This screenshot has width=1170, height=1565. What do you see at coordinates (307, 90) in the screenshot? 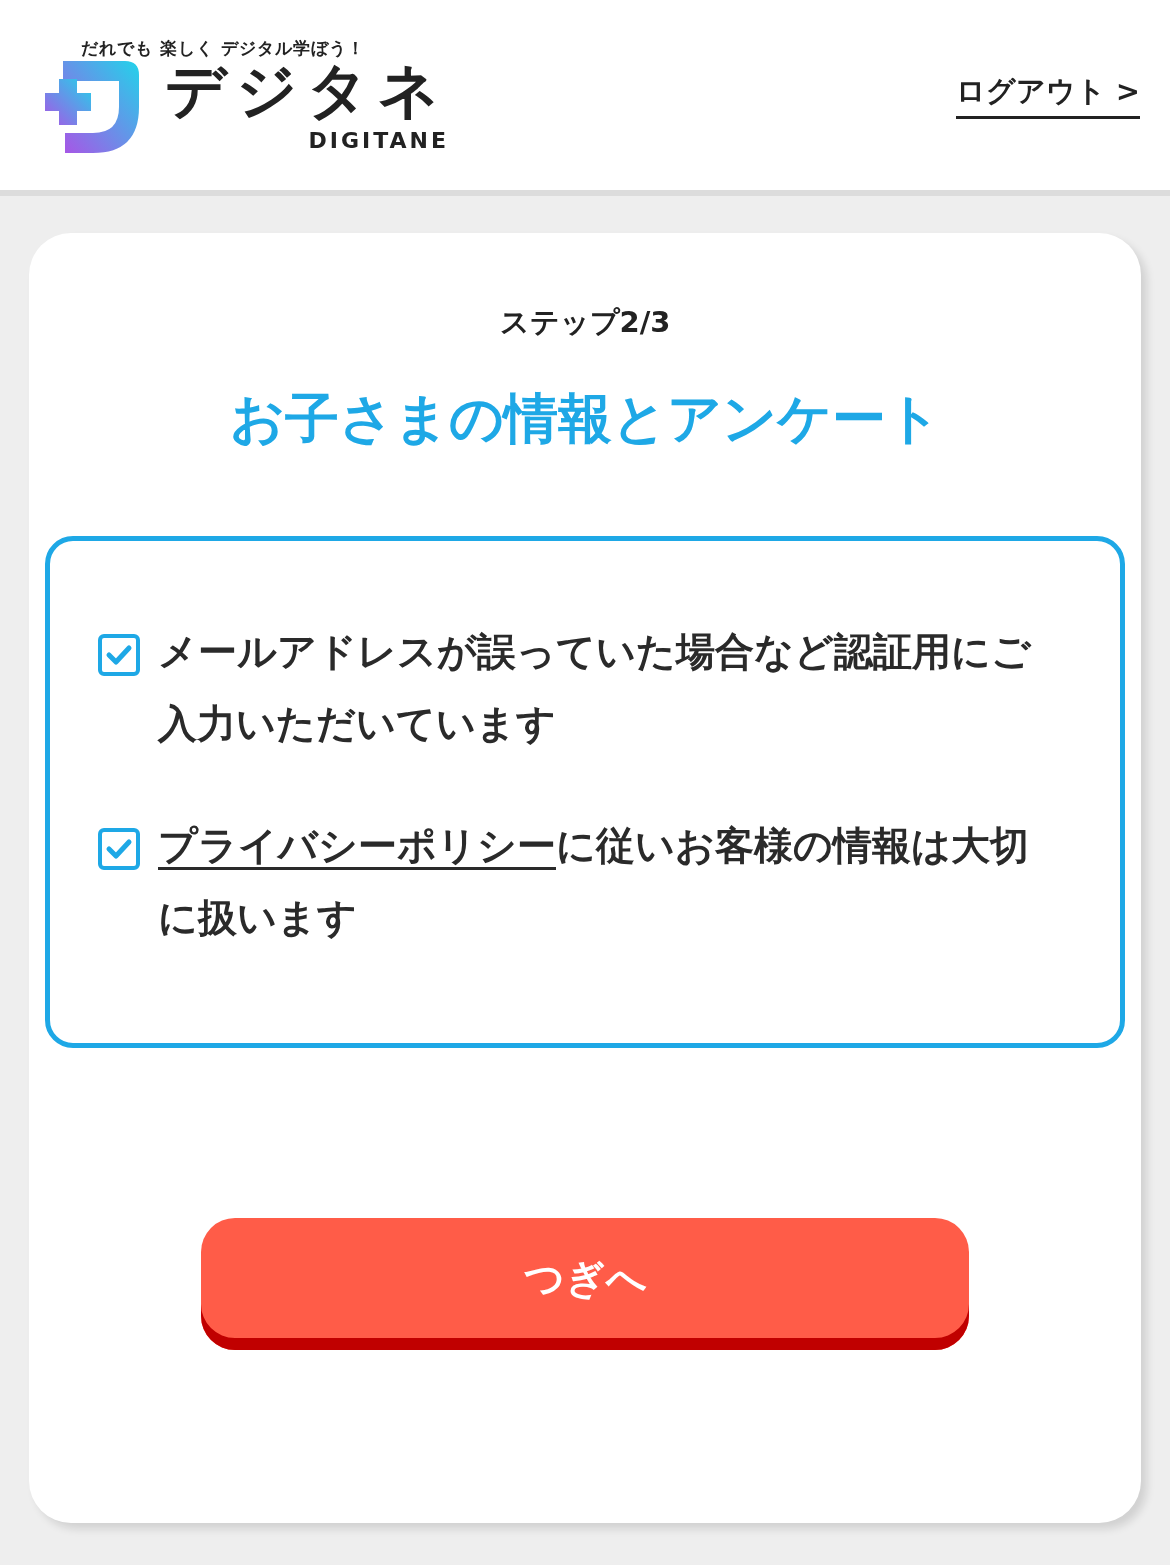
I see `logo-text: デジタネ` at bounding box center [307, 90].